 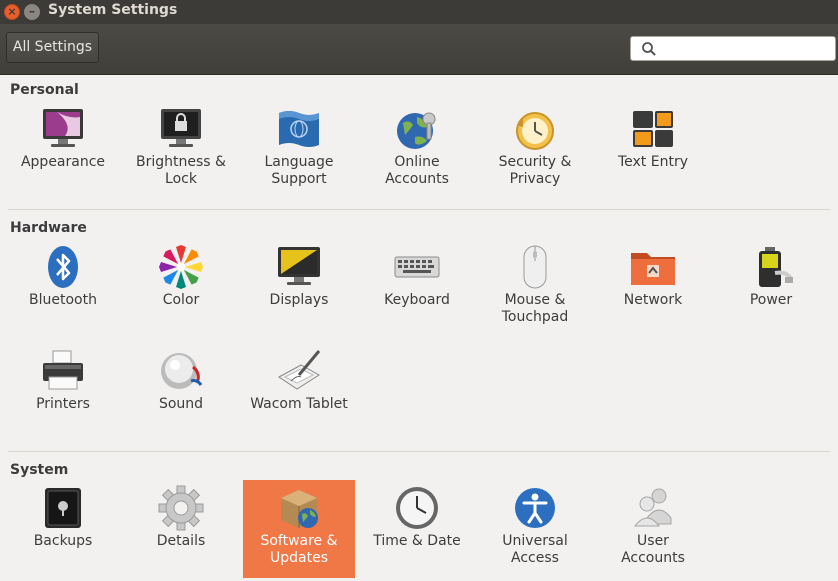 What do you see at coordinates (299, 404) in the screenshot?
I see `item-label: Wacom Tablet` at bounding box center [299, 404].